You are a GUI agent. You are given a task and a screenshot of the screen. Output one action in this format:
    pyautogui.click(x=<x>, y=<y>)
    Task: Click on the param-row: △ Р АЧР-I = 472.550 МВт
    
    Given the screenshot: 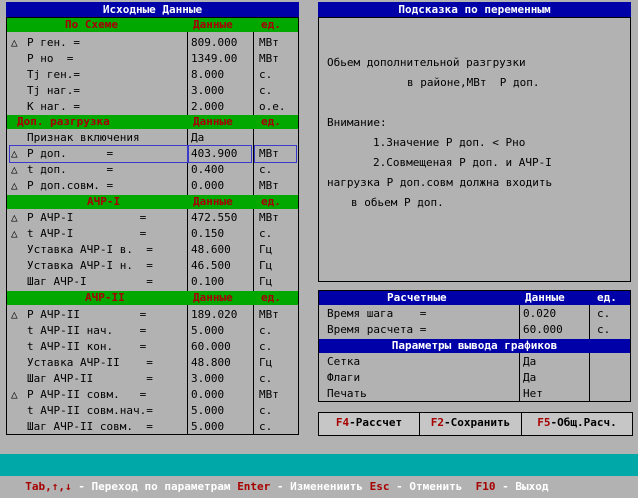 What is the action you would take?
    pyautogui.click(x=152, y=218)
    